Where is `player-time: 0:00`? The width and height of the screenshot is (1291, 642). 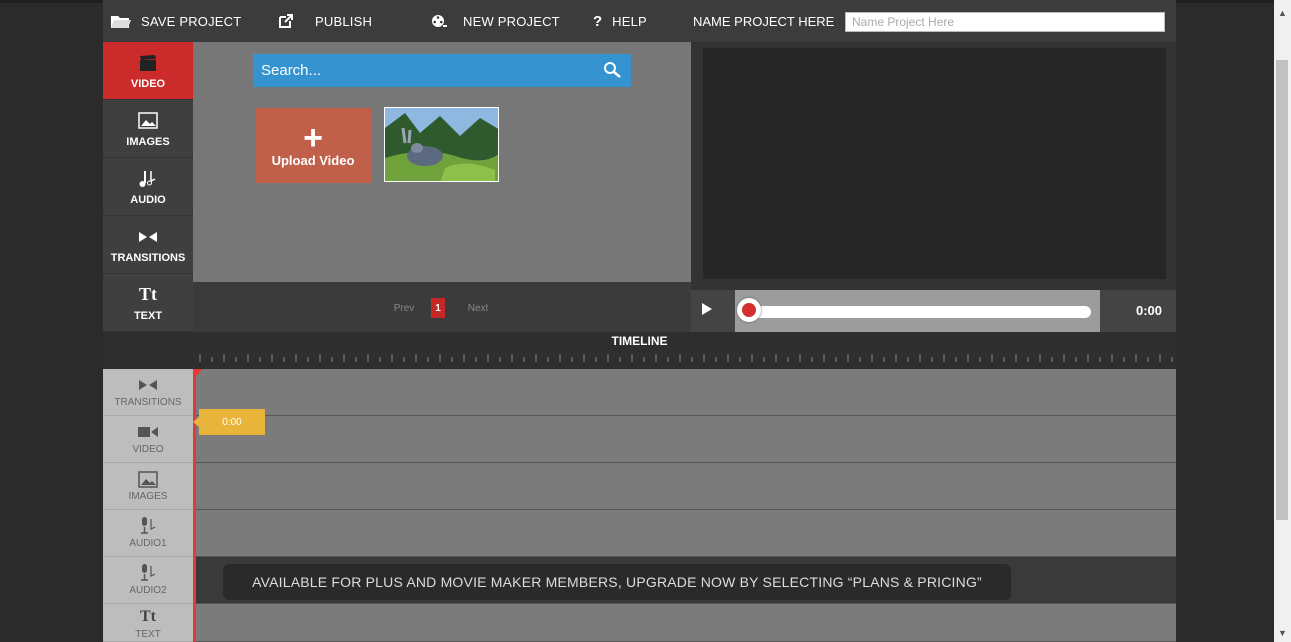
player-time: 0:00 is located at coordinates (1148, 310).